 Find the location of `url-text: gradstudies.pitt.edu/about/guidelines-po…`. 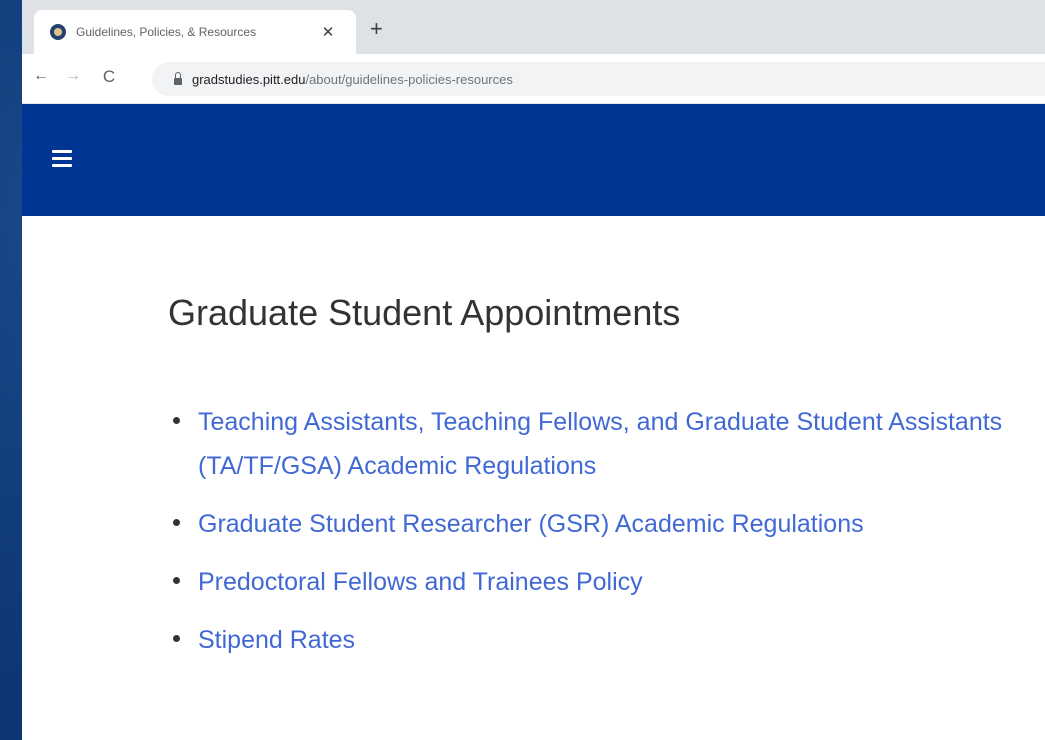

url-text: gradstudies.pitt.edu/about/guidelines-po… is located at coordinates (352, 79).